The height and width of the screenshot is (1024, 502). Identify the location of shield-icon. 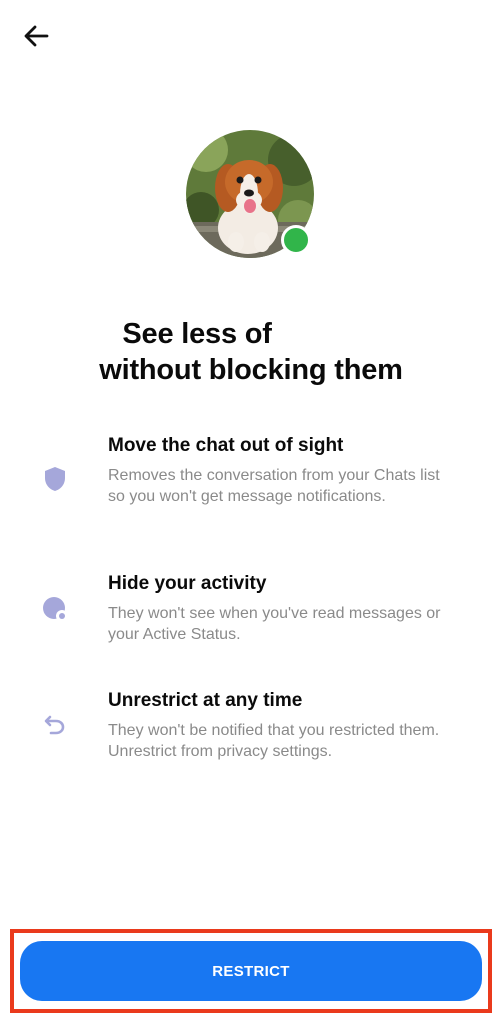
(55, 479).